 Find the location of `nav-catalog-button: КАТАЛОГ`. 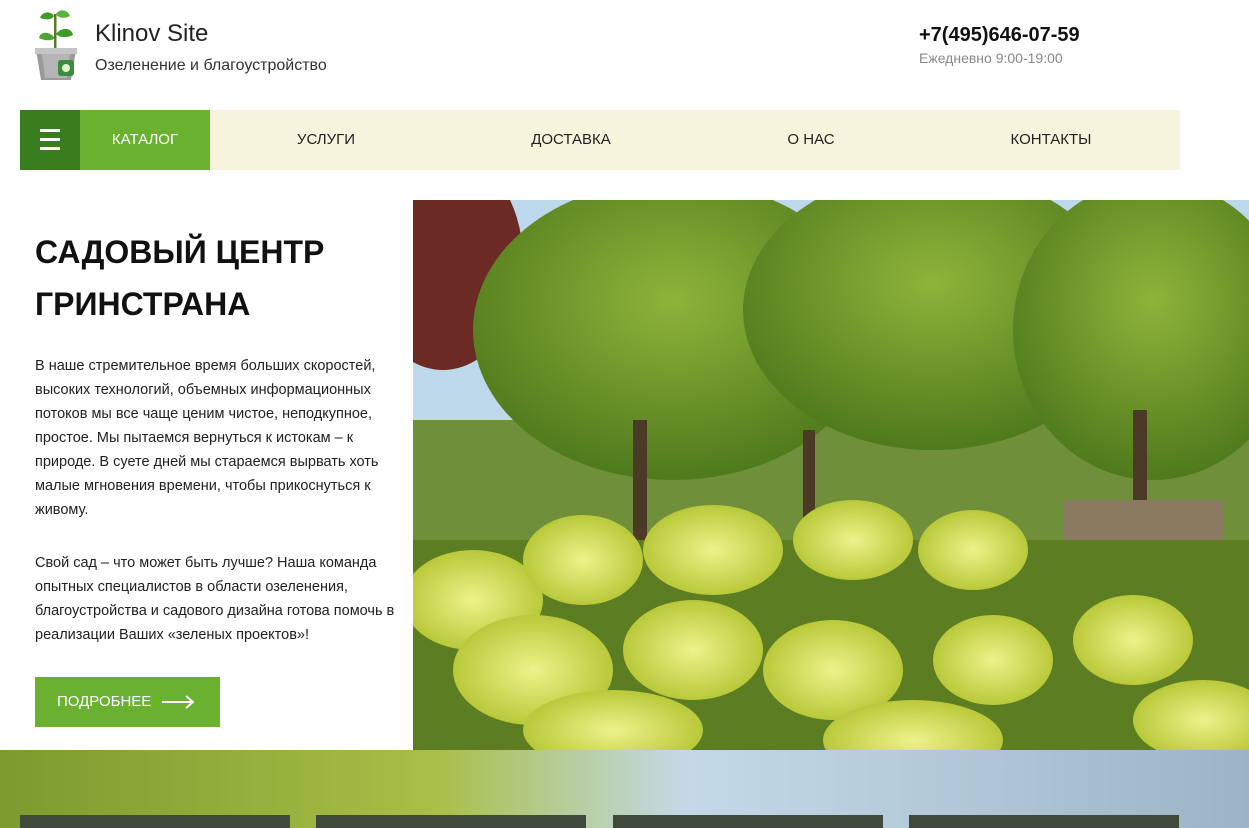

nav-catalog-button: КАТАЛОГ is located at coordinates (145, 140).